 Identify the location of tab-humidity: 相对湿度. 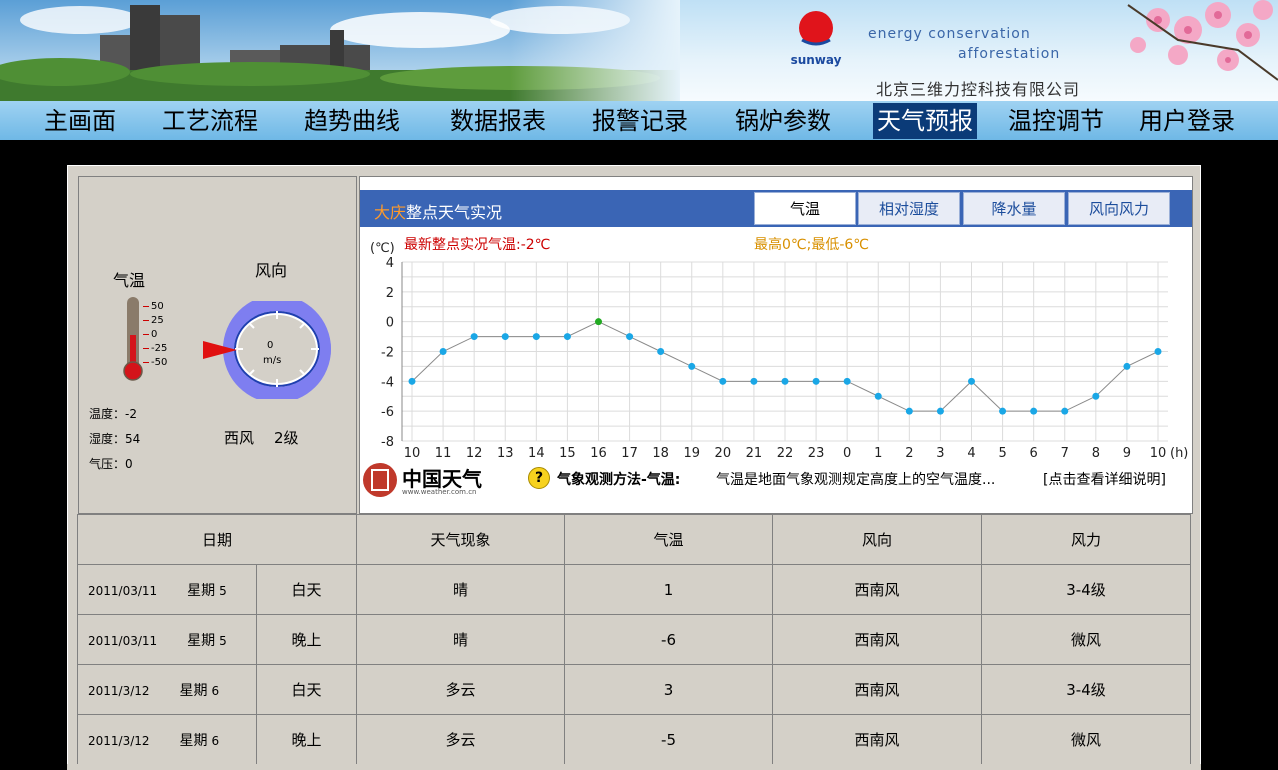
(909, 208).